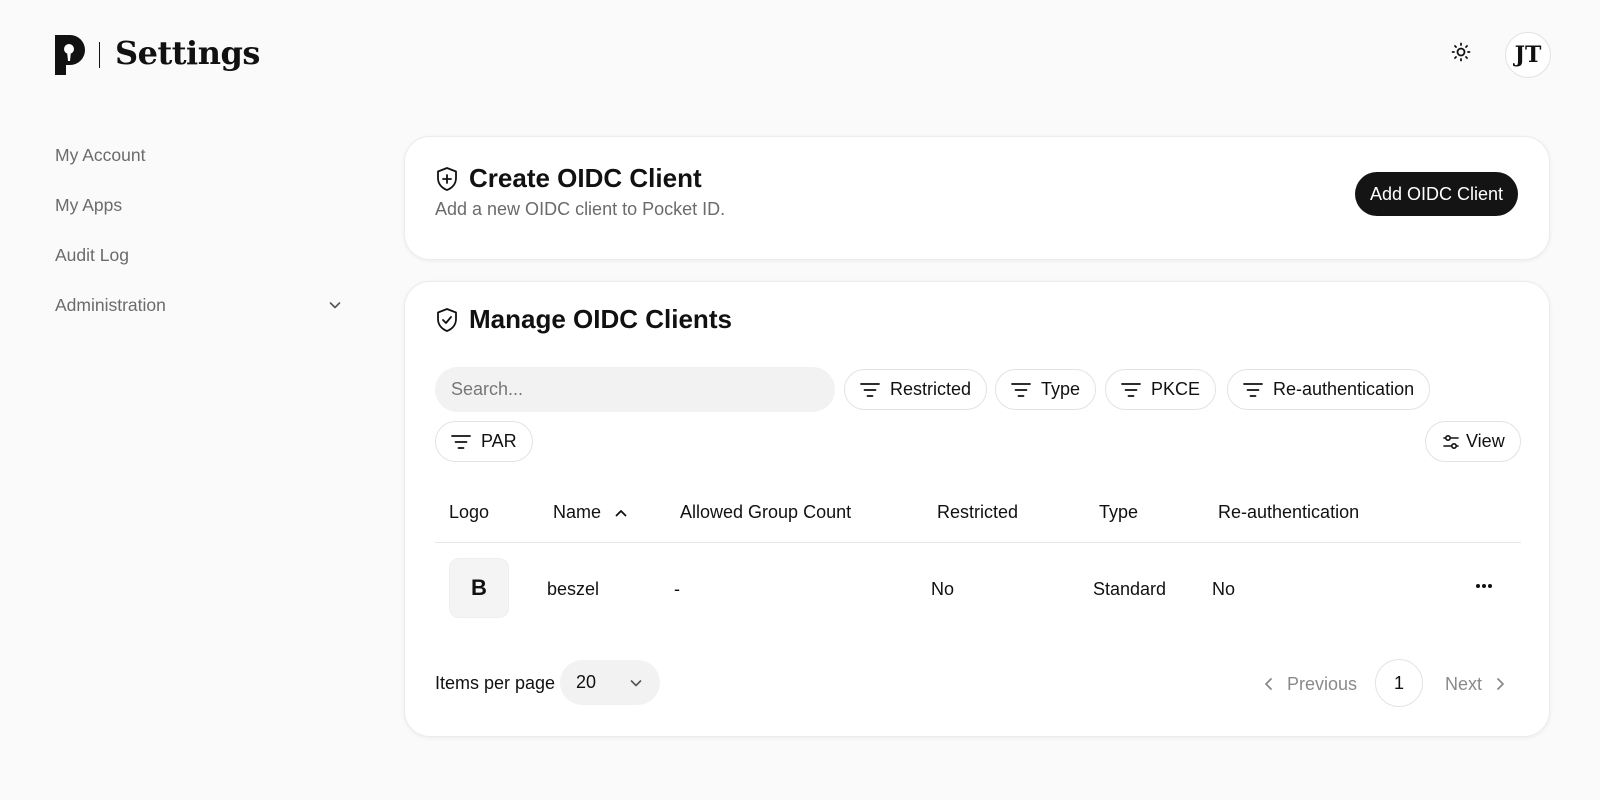 The height and width of the screenshot is (800, 1600). Describe the element at coordinates (469, 512) in the screenshot. I see `column-header-logo: Logo` at that location.